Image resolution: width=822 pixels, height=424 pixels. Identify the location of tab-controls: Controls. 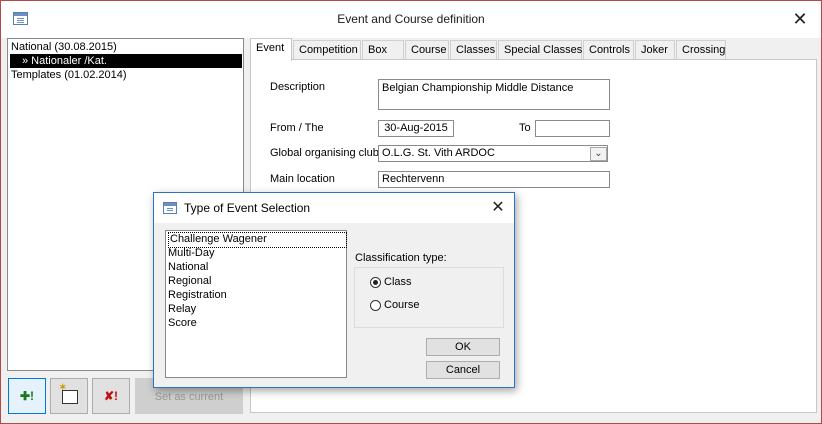
(608, 49).